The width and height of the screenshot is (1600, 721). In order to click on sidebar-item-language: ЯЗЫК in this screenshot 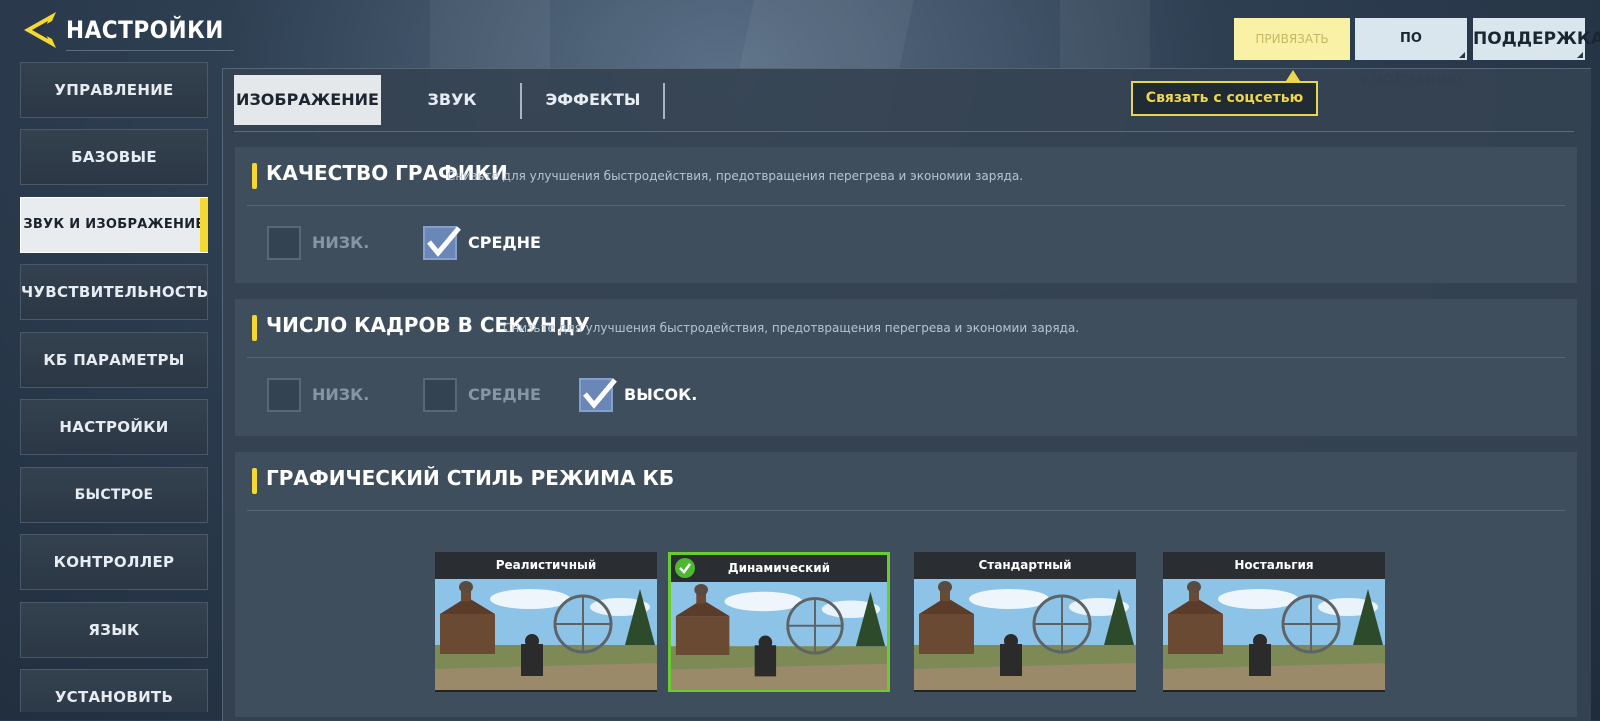, I will do `click(114, 630)`.